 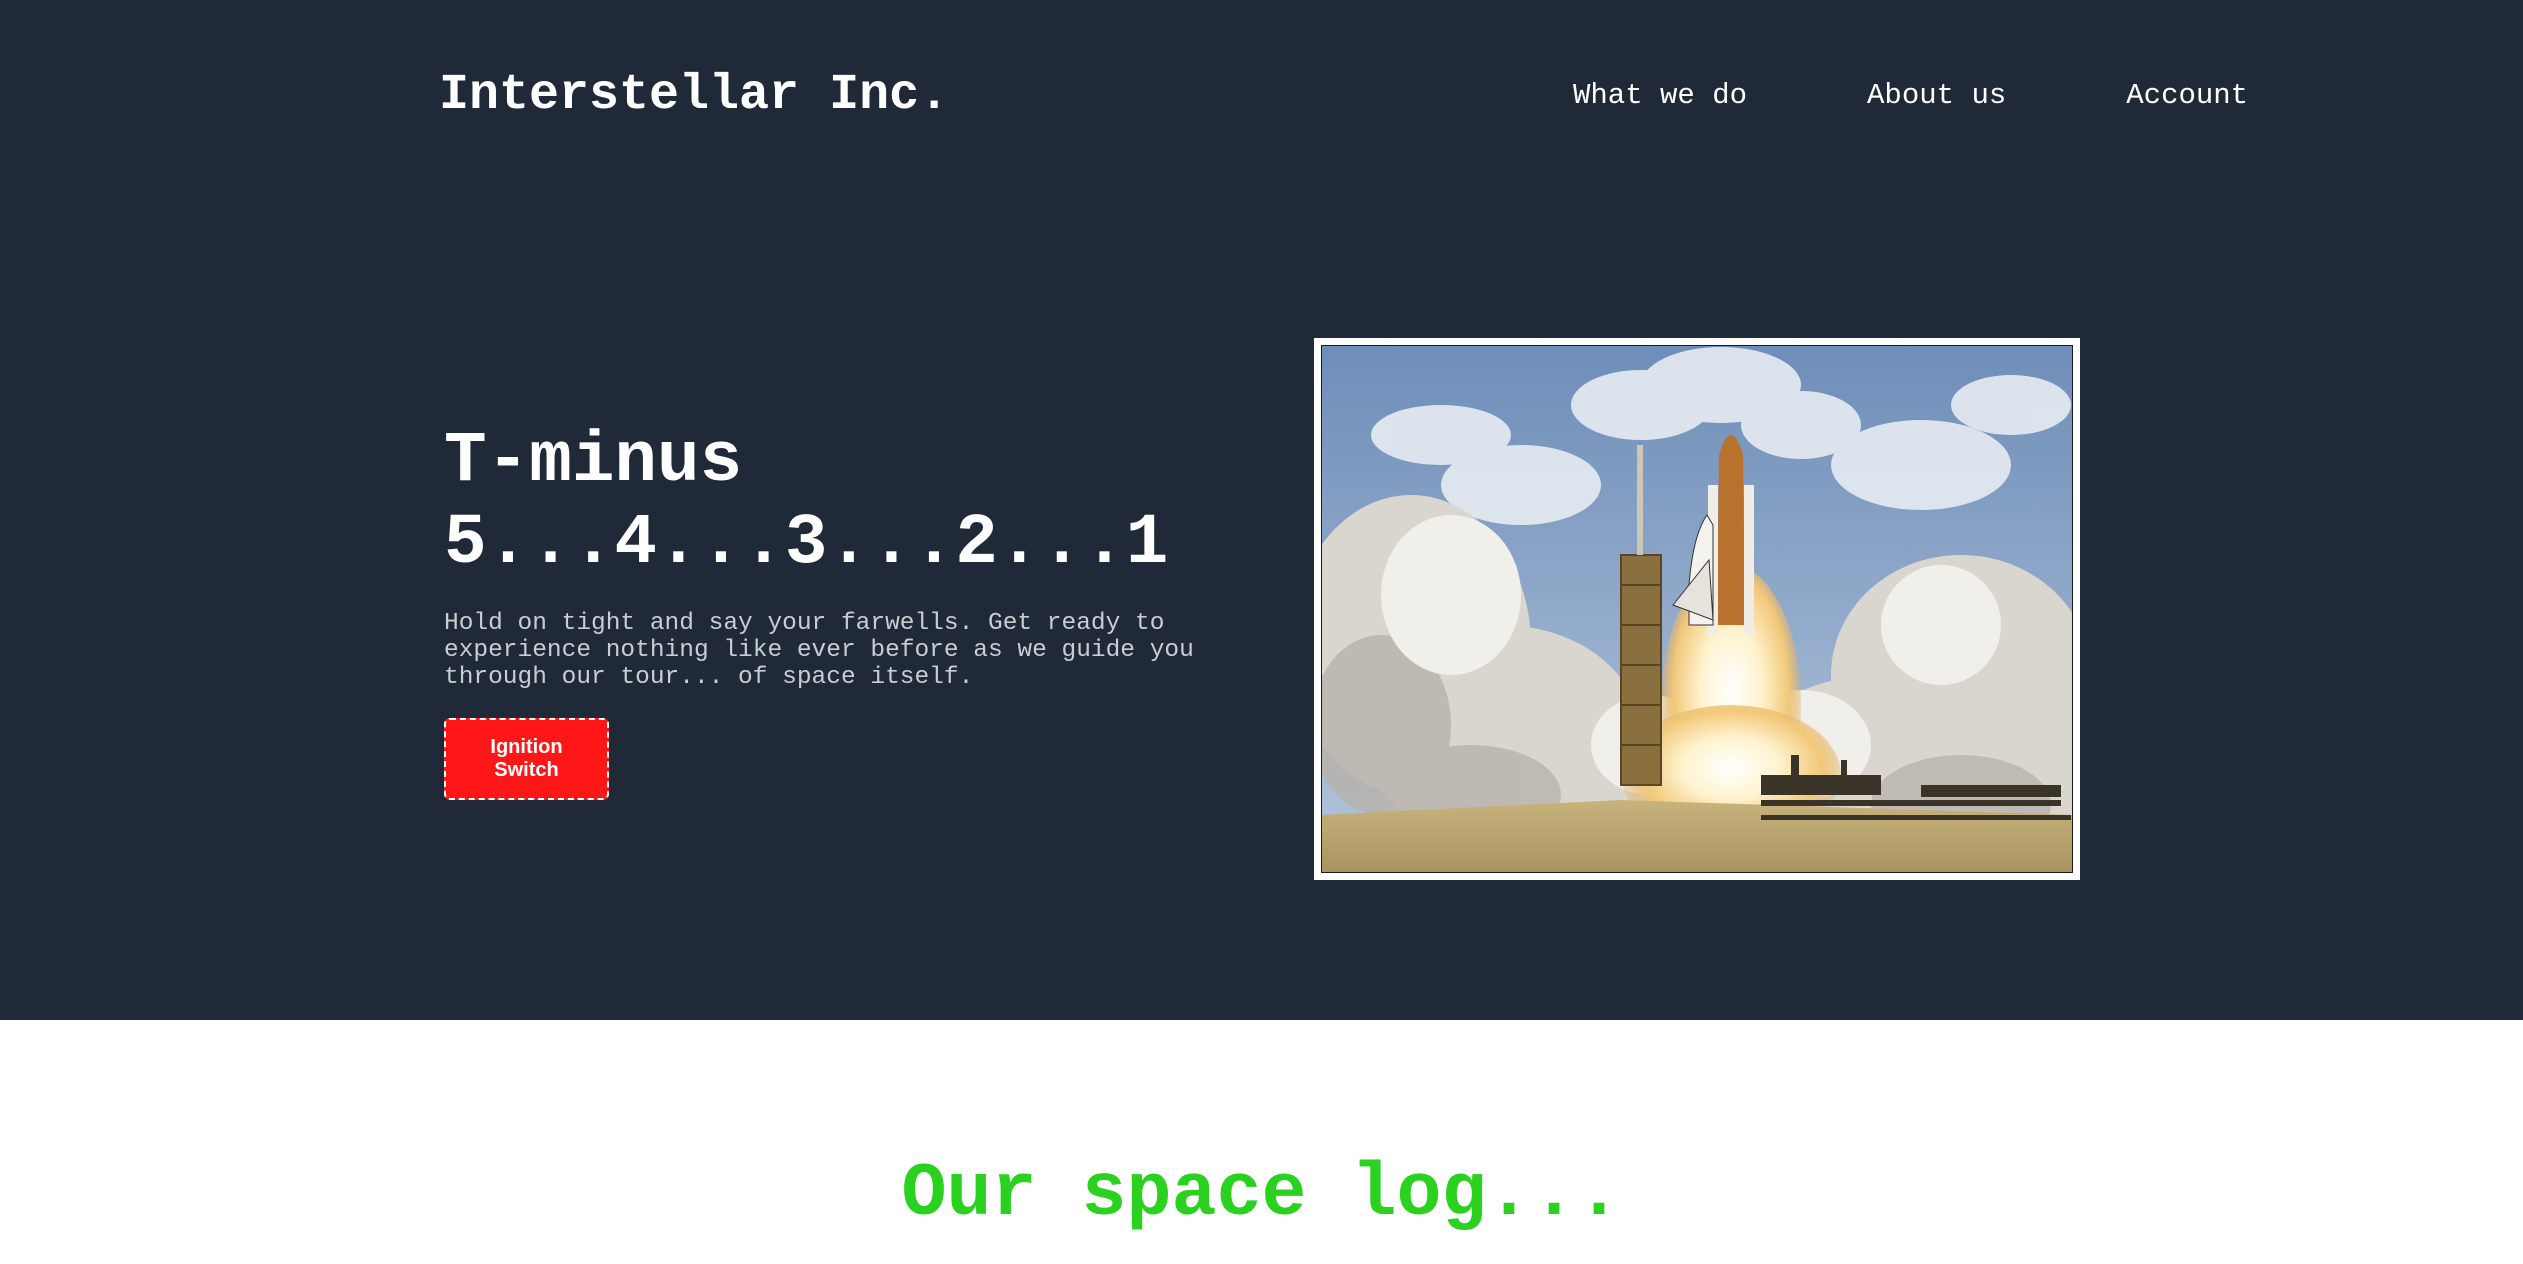 I want to click on nav-link-account: Account, so click(x=2187, y=96).